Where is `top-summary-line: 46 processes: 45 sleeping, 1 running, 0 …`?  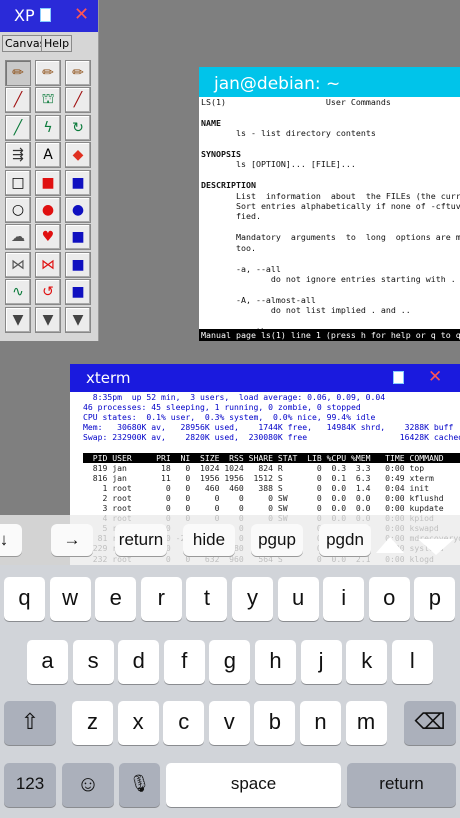
top-summary-line: 46 processes: 45 sleeping, 1 running, 0 … is located at coordinates (222, 407).